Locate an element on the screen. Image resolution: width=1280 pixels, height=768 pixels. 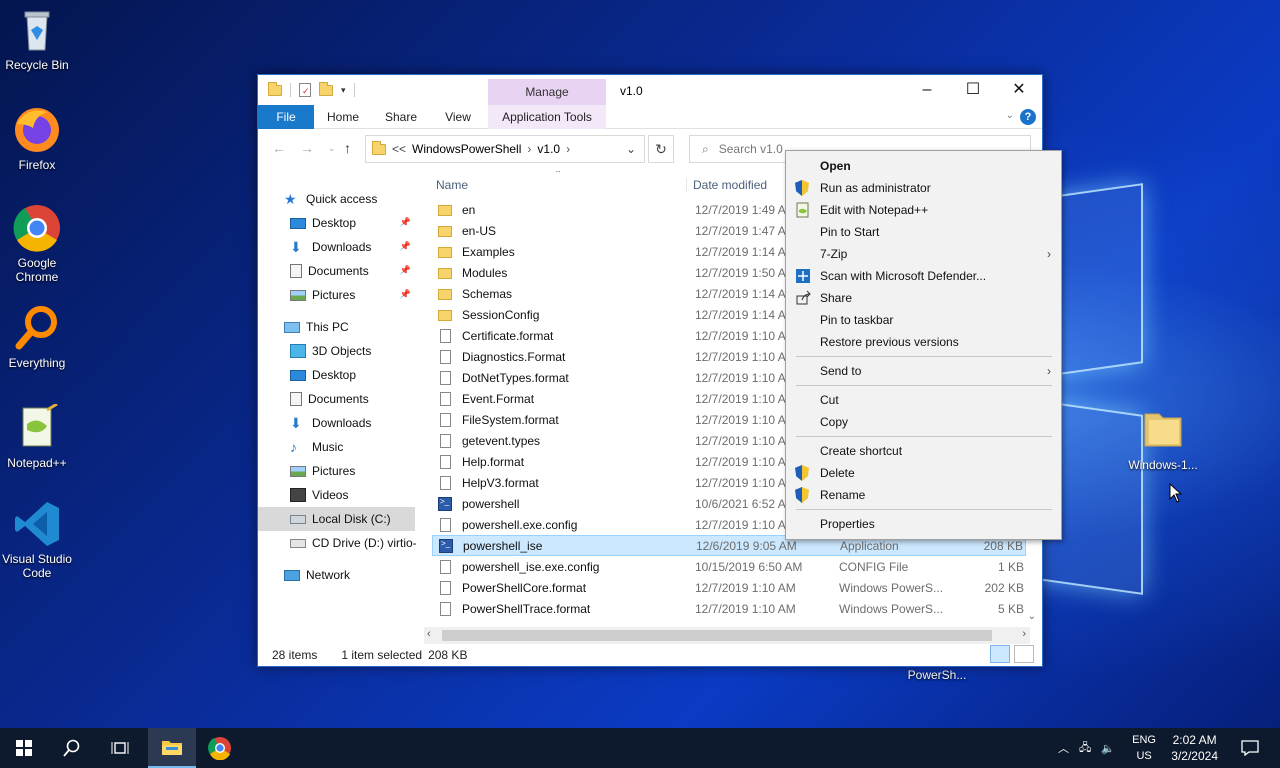
menu-item-rename: Rename is located at coordinates (923, 495).